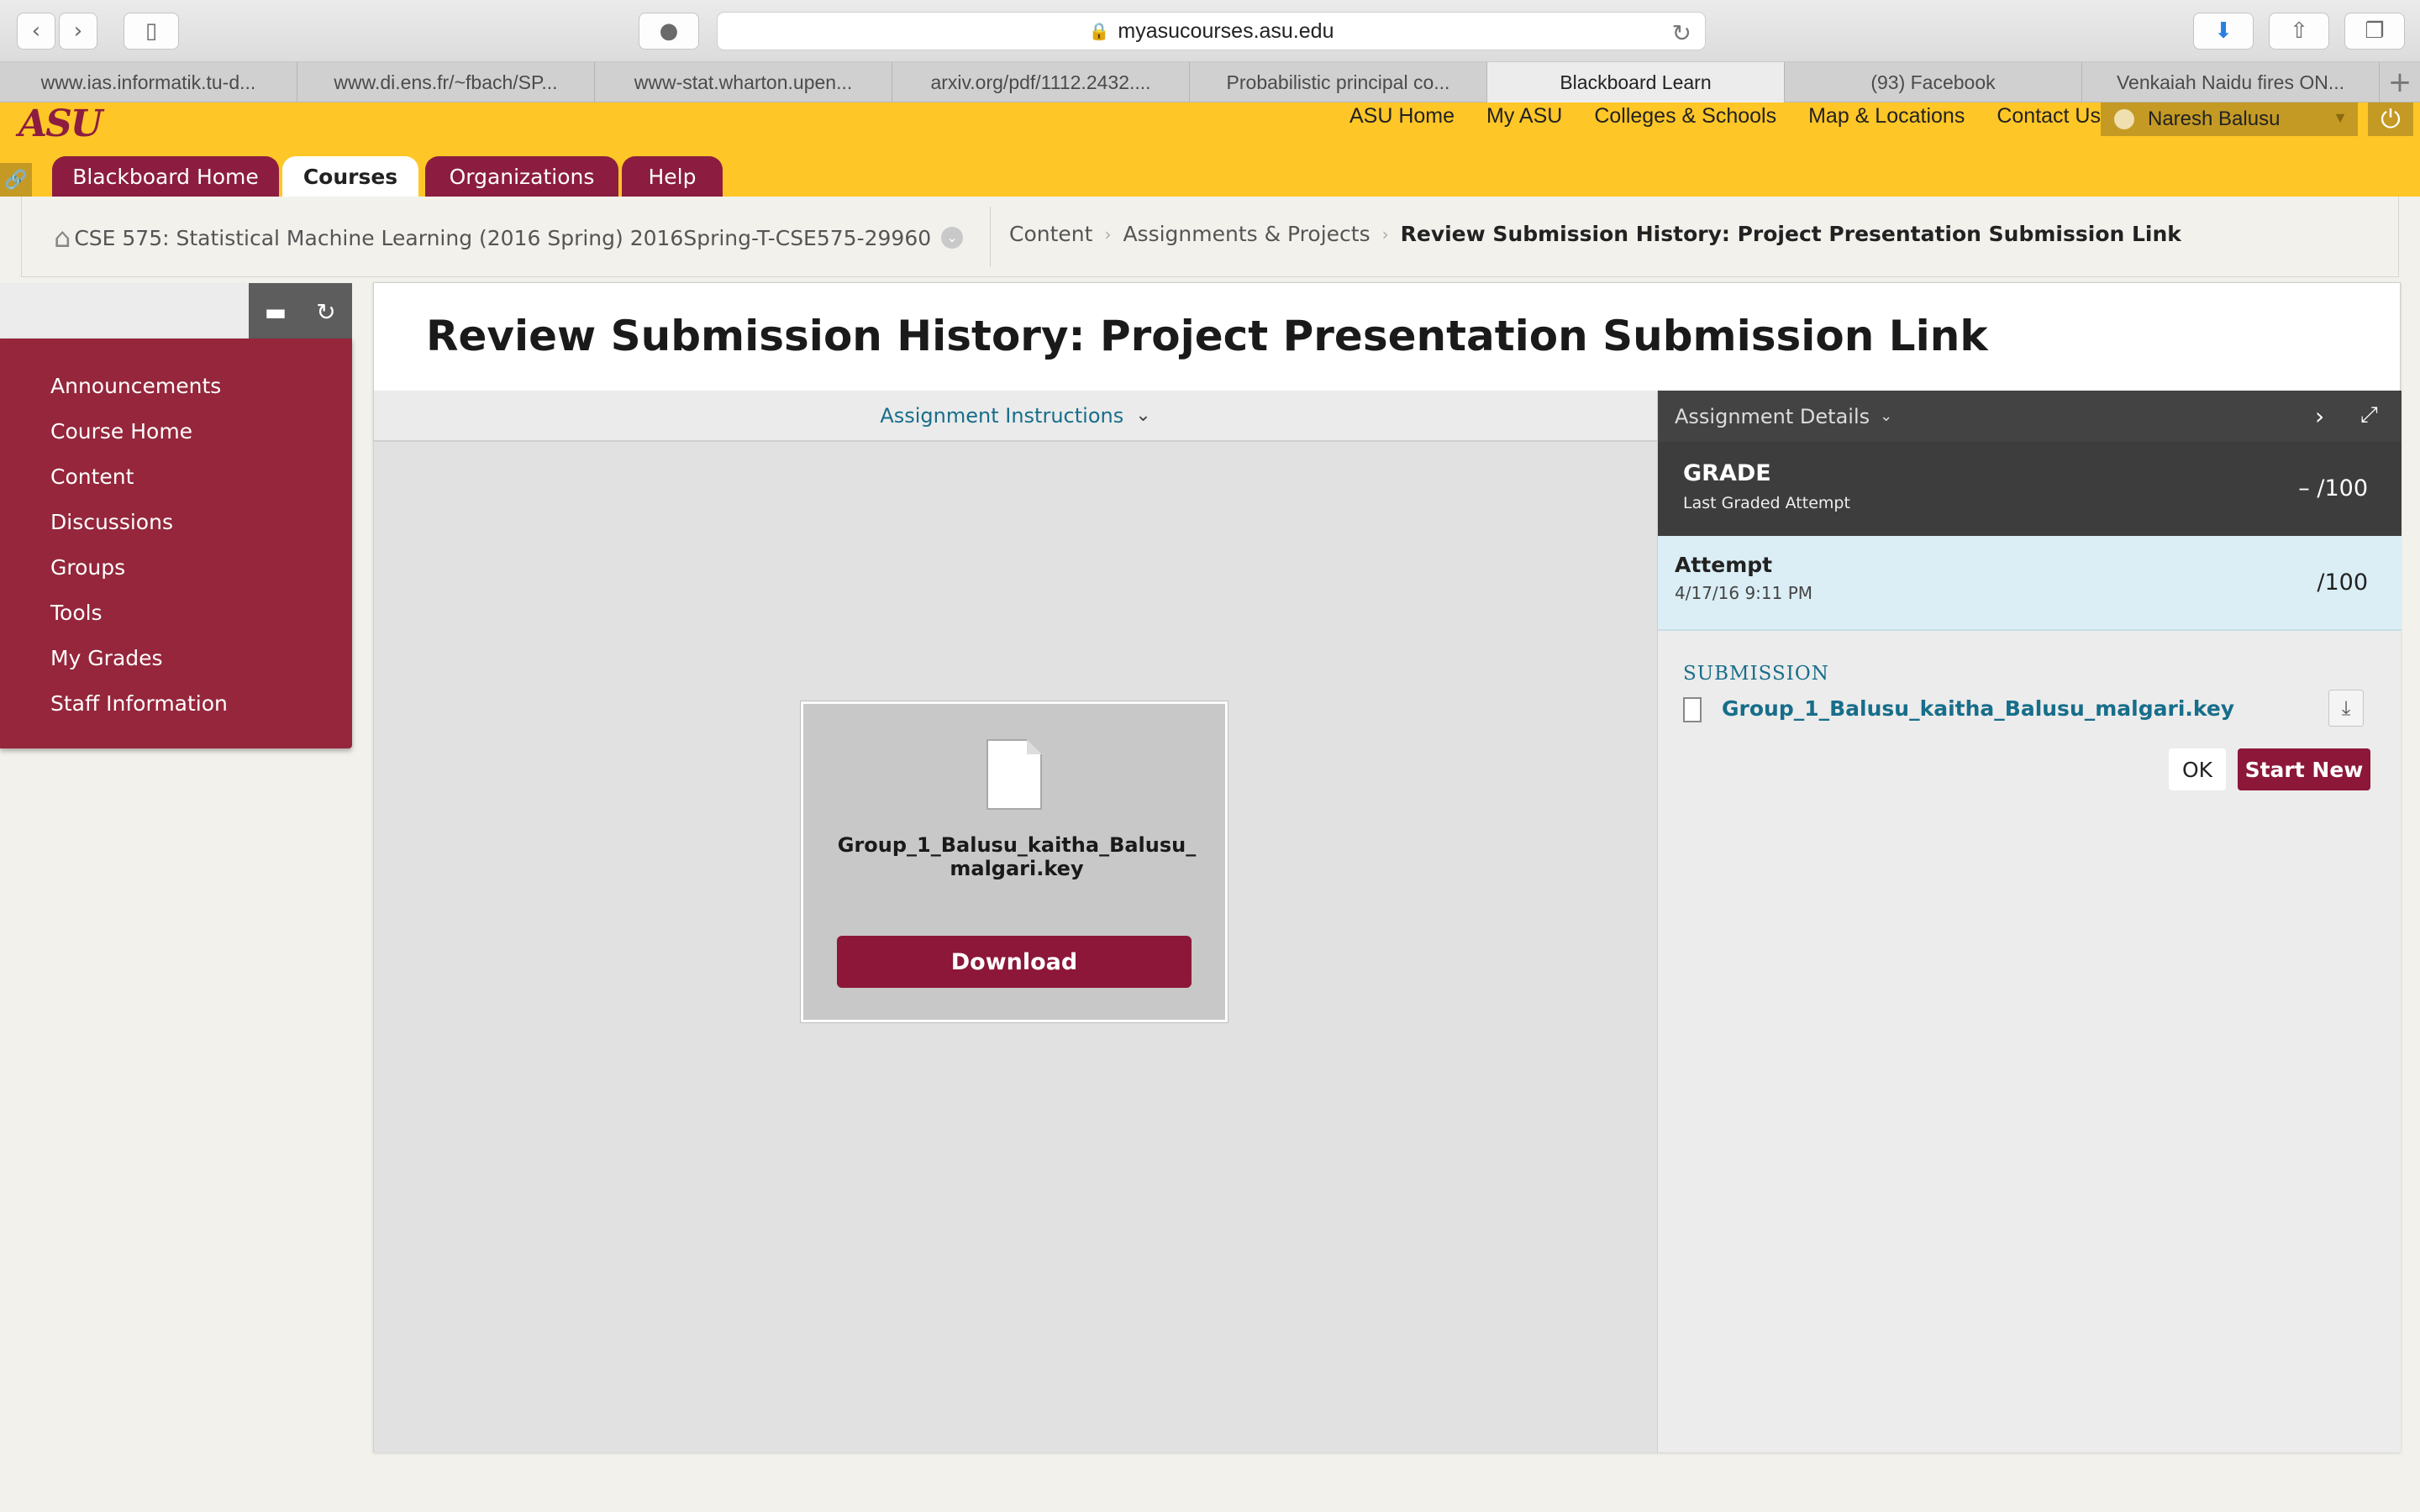  Describe the element at coordinates (2346, 708) in the screenshot. I see `download-icon: ⤓` at that location.